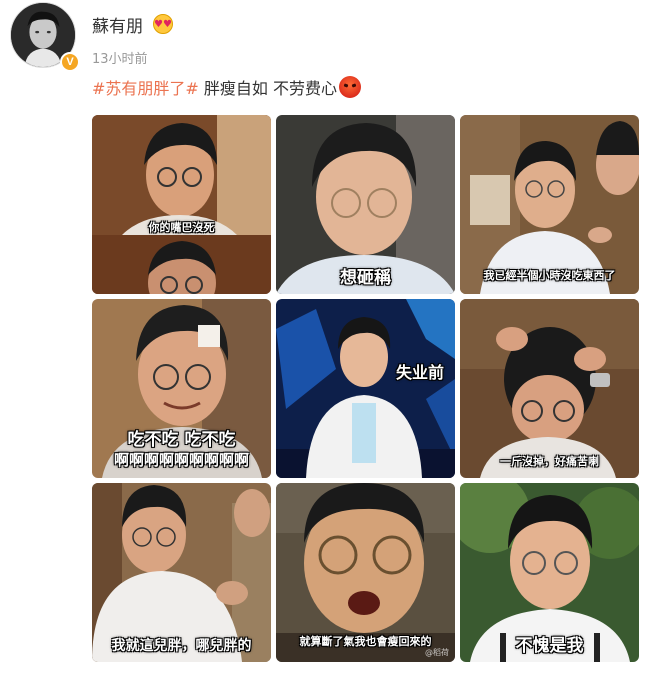 This screenshot has height=677, width=657. I want to click on image-caption-4b: 啊啊啊啊啊啊啊啊啊, so click(181, 460).